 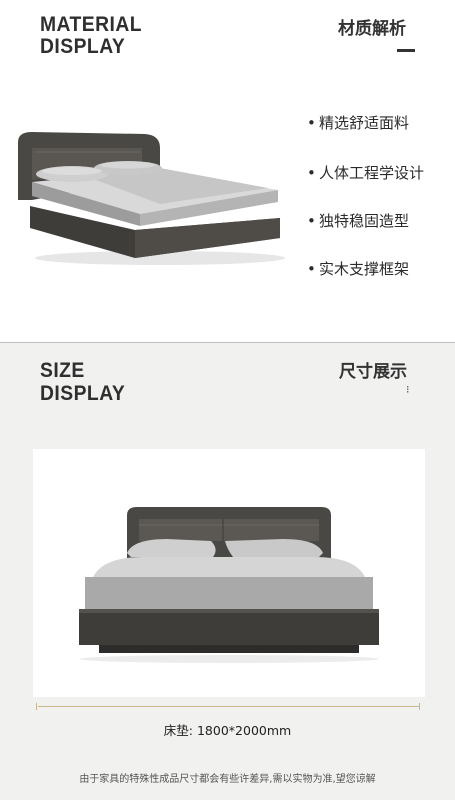 What do you see at coordinates (83, 46) in the screenshot?
I see `material-title-line2: DISPLAY` at bounding box center [83, 46].